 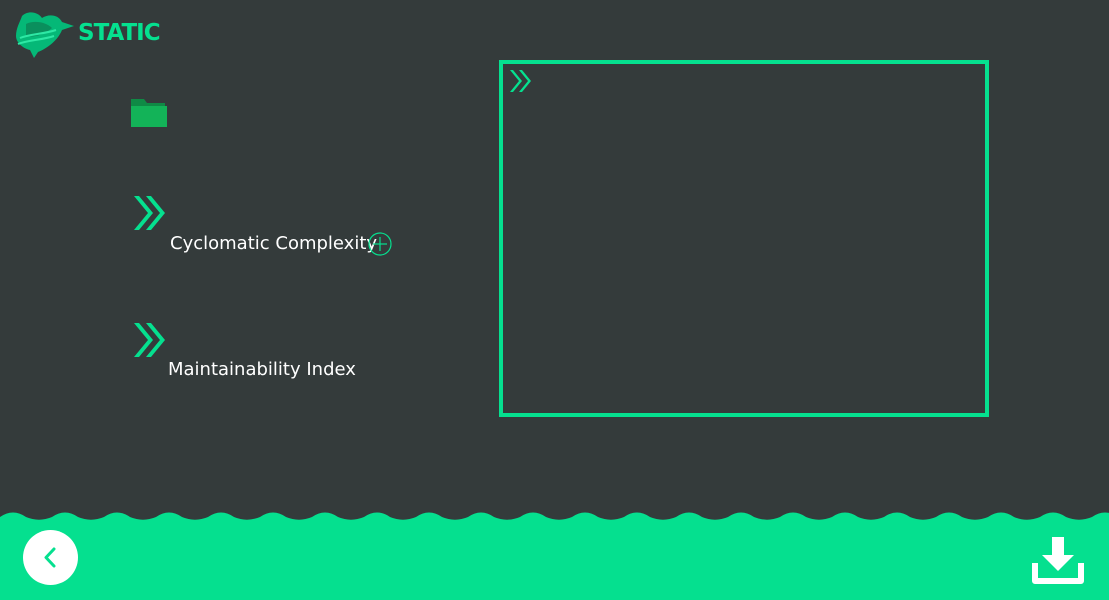 I want to click on folder-icon, so click(x=149, y=113).